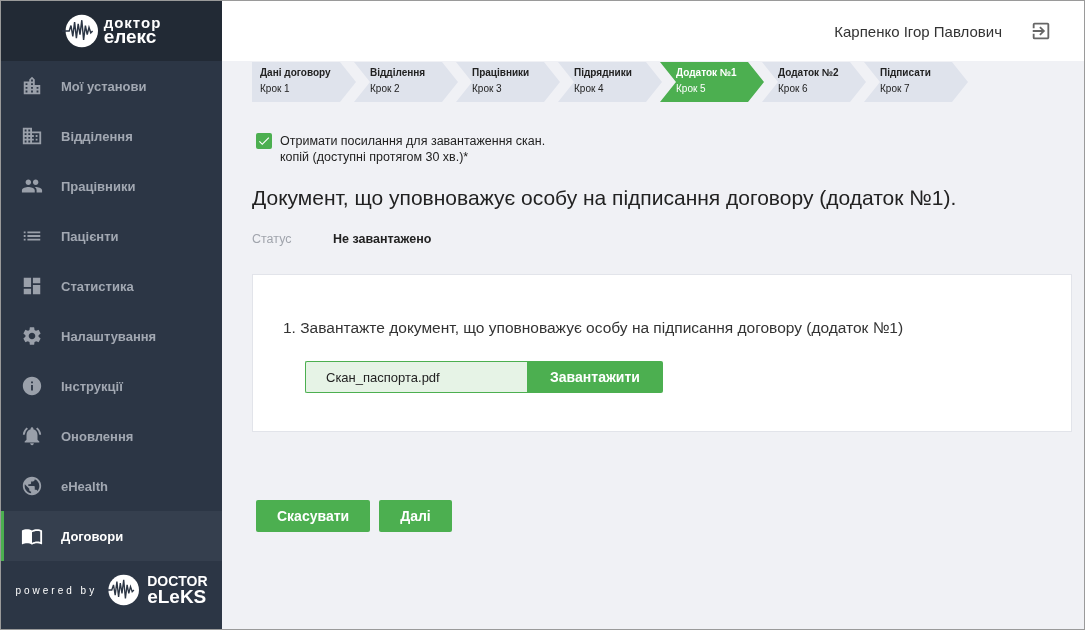 The image size is (1085, 630). I want to click on upload-button: Завантажити, so click(595, 377).